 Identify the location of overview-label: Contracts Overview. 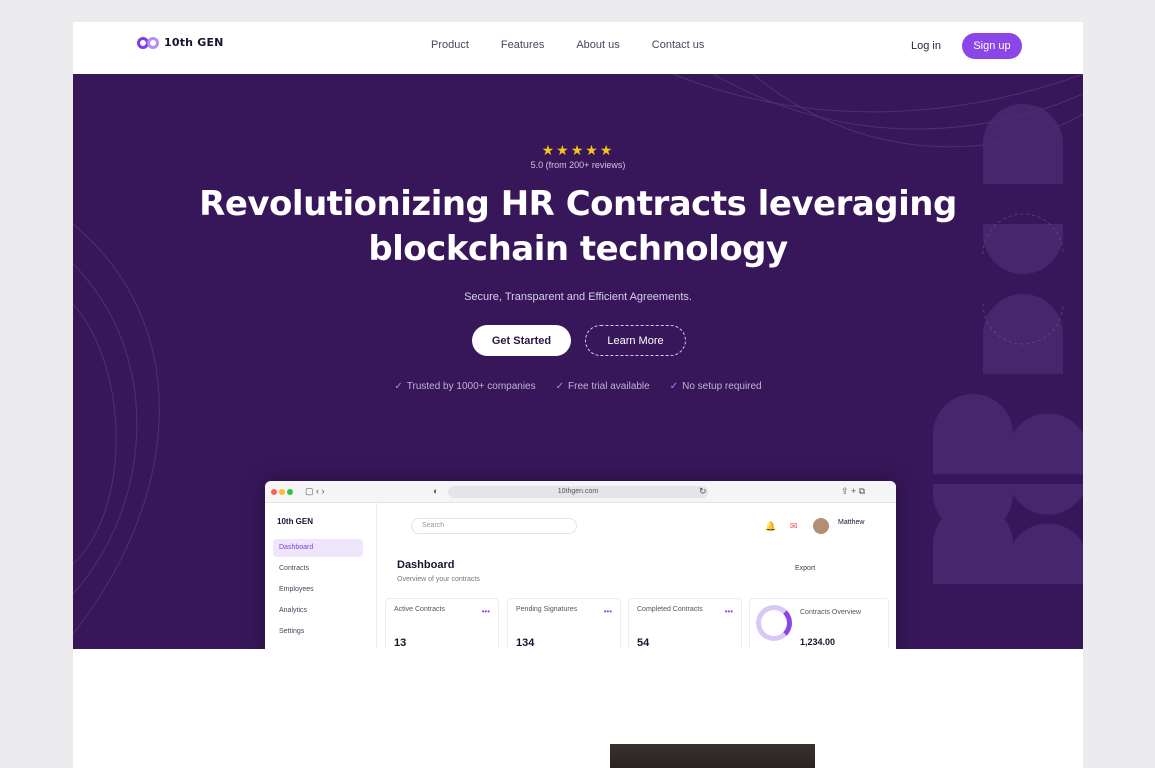
(831, 612).